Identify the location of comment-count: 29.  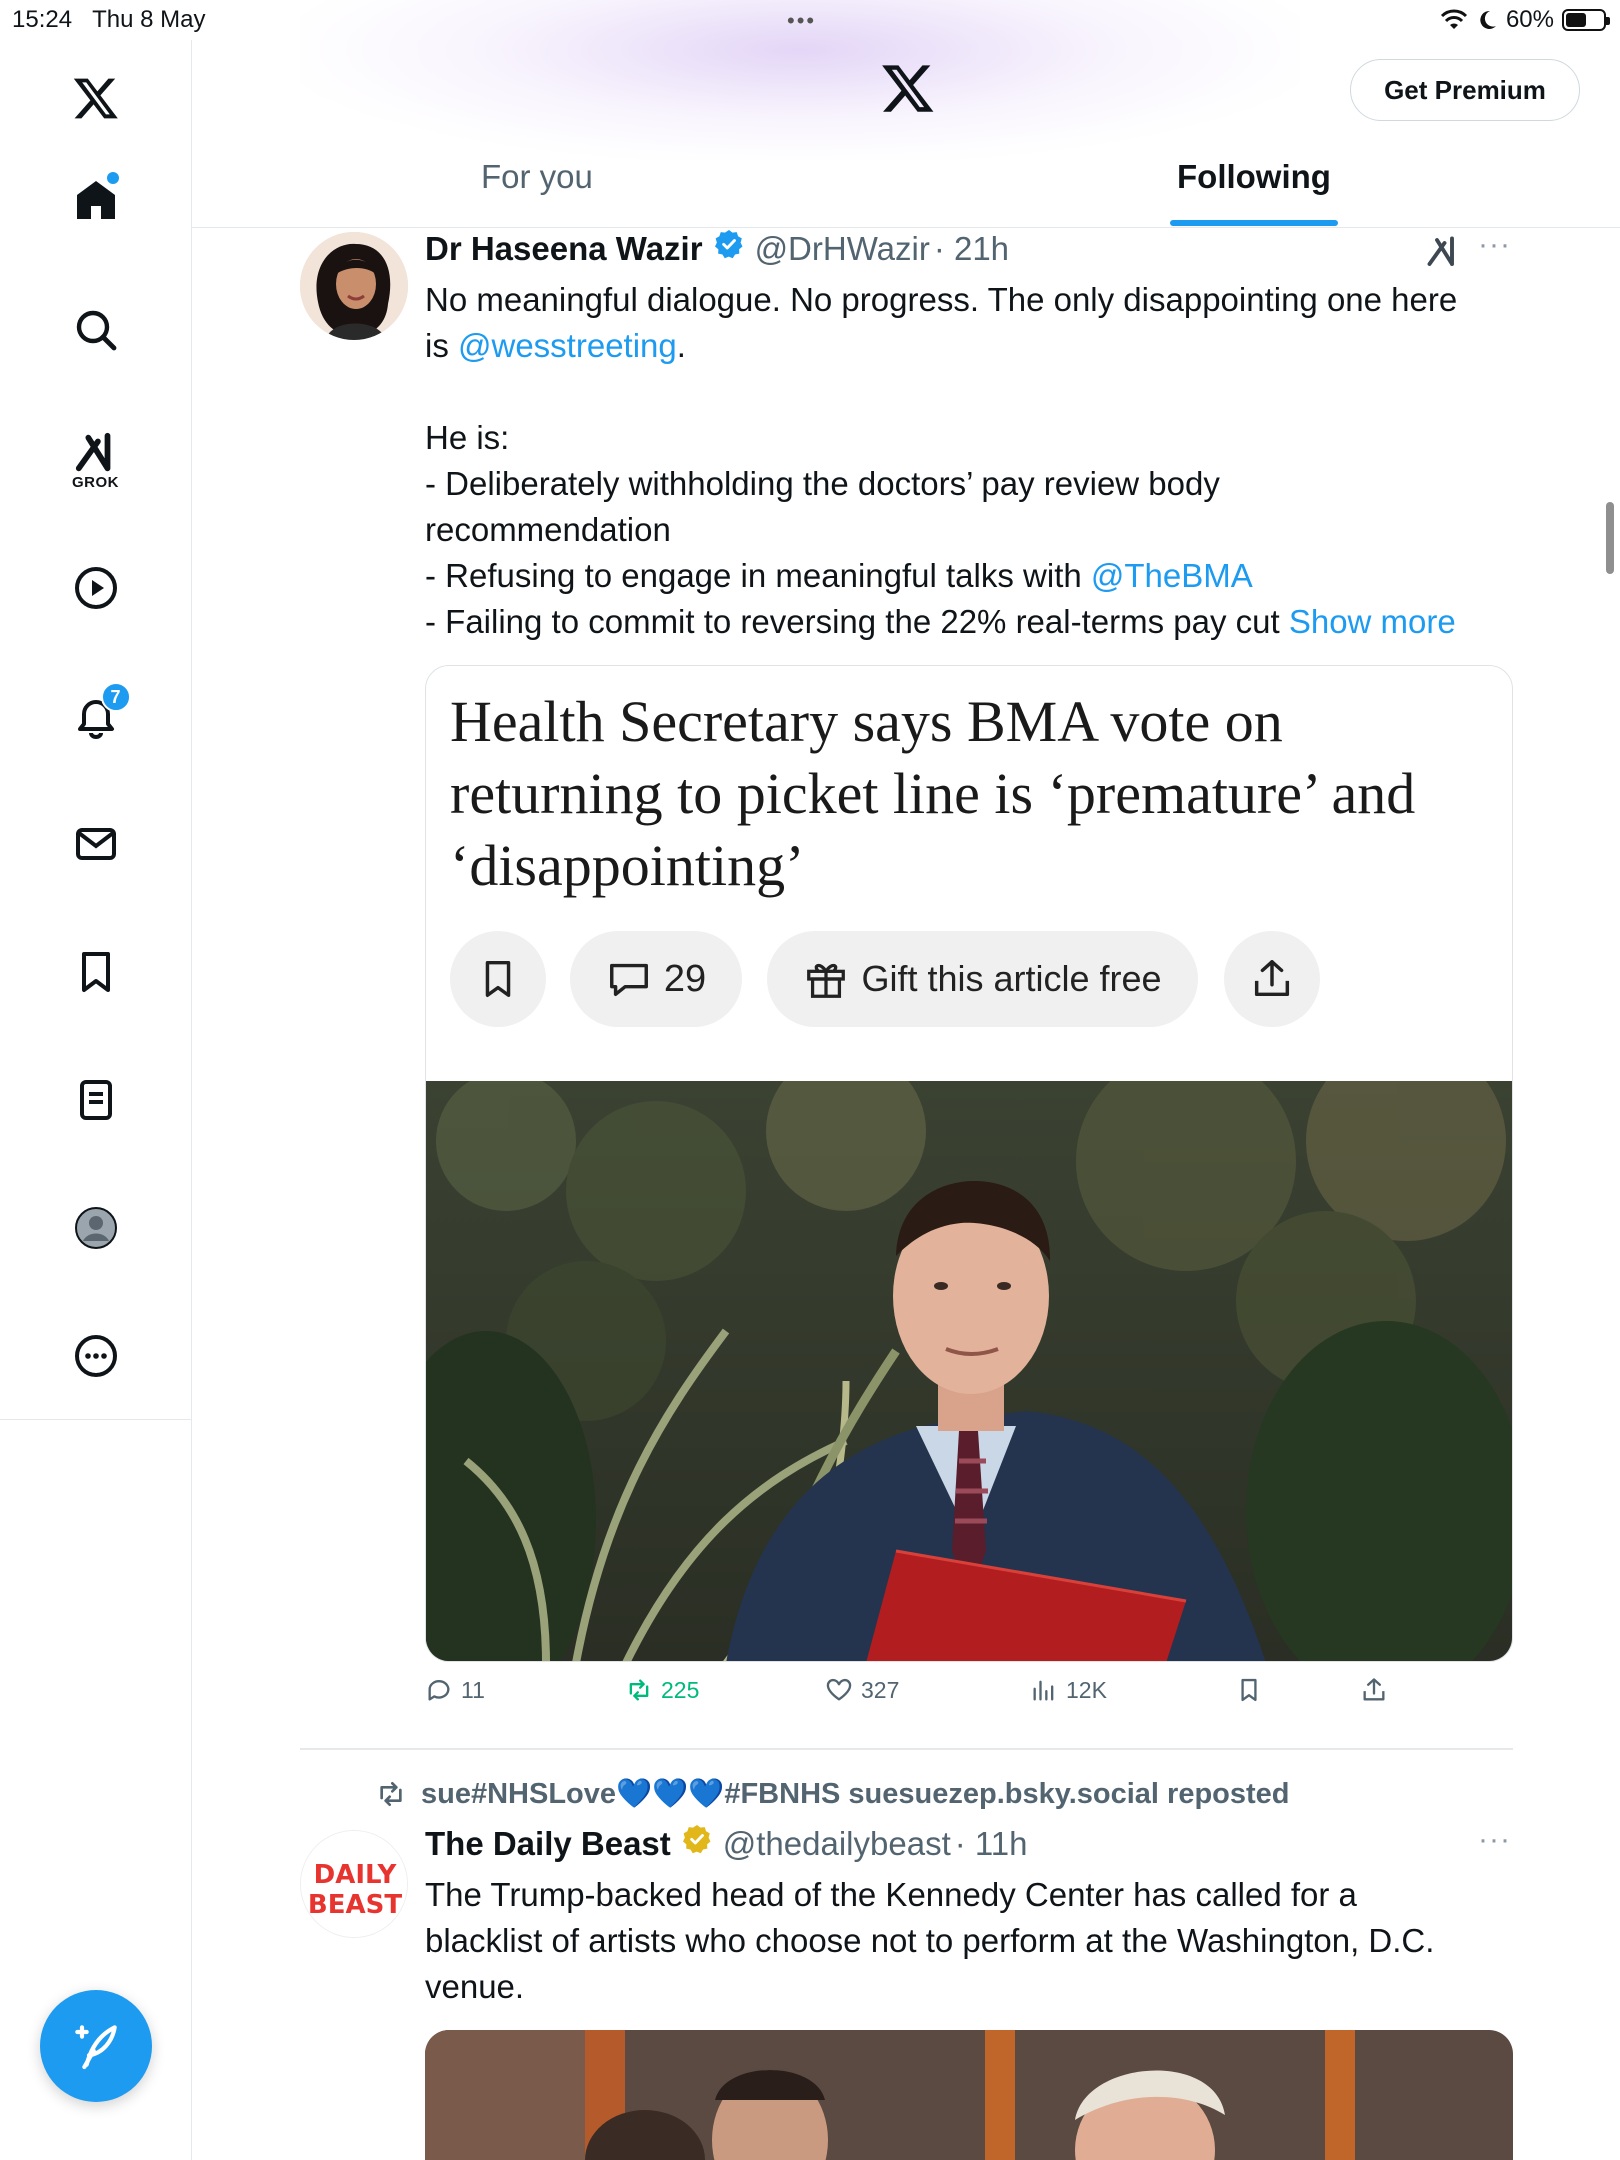
(685, 978).